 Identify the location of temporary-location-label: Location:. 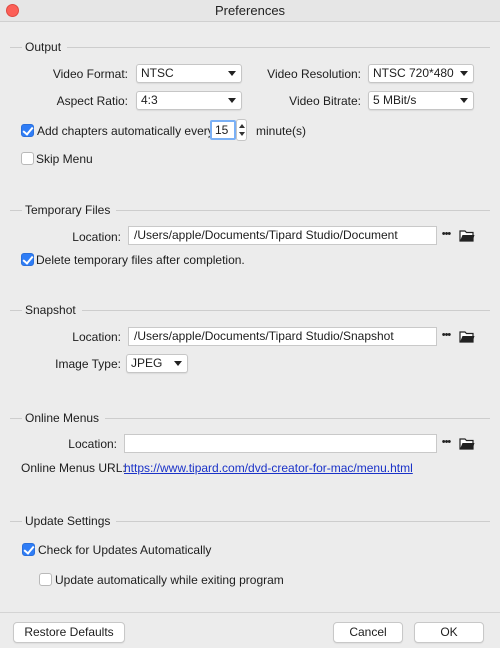
(96, 237).